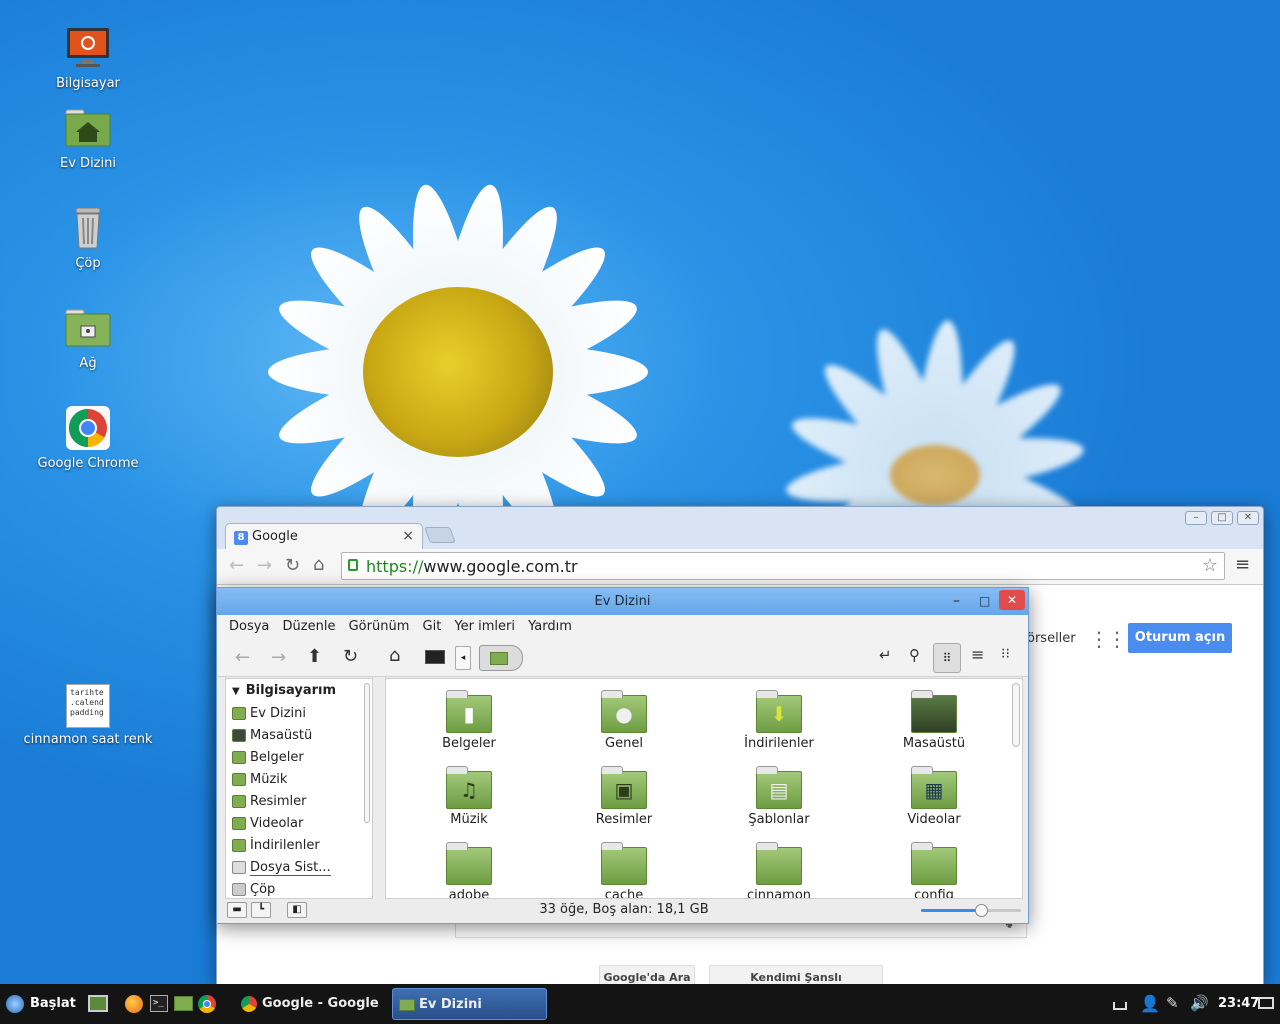 This screenshot has width=1280, height=1024. I want to click on refresh-icon: ↻, so click(350, 656).